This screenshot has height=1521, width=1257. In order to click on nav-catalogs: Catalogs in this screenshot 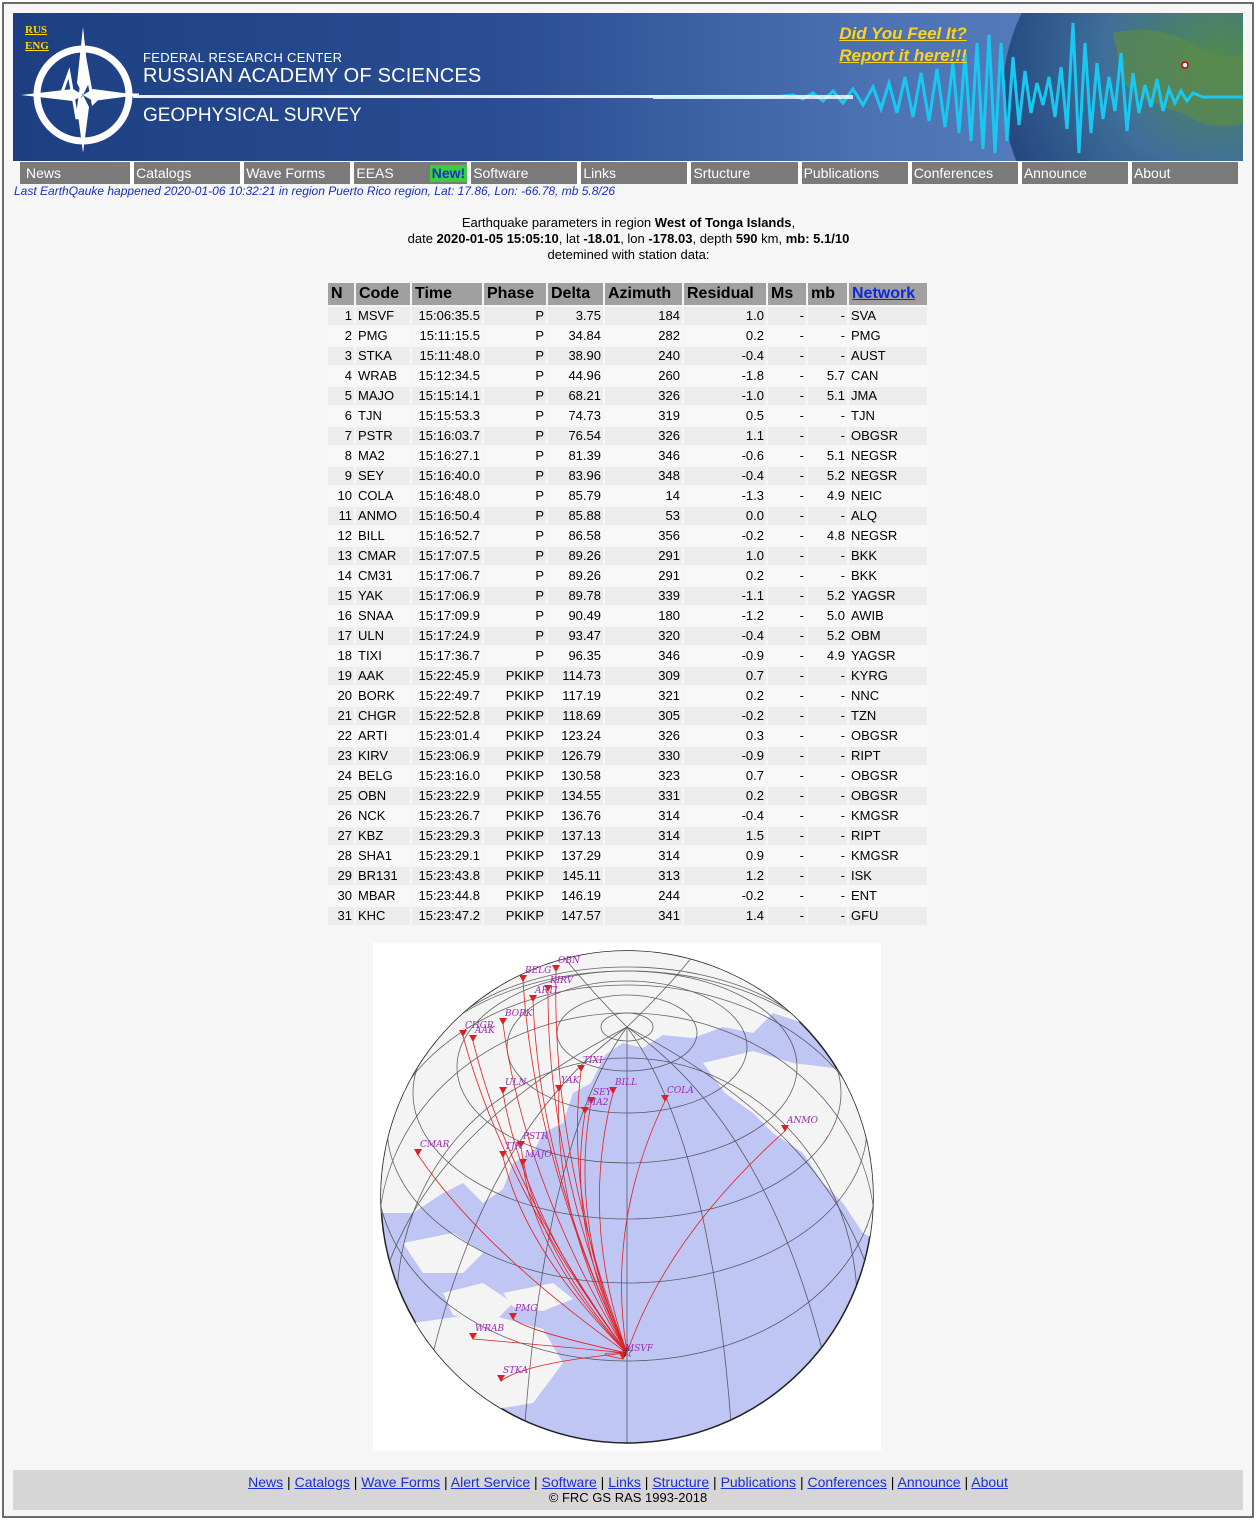, I will do `click(185, 173)`.